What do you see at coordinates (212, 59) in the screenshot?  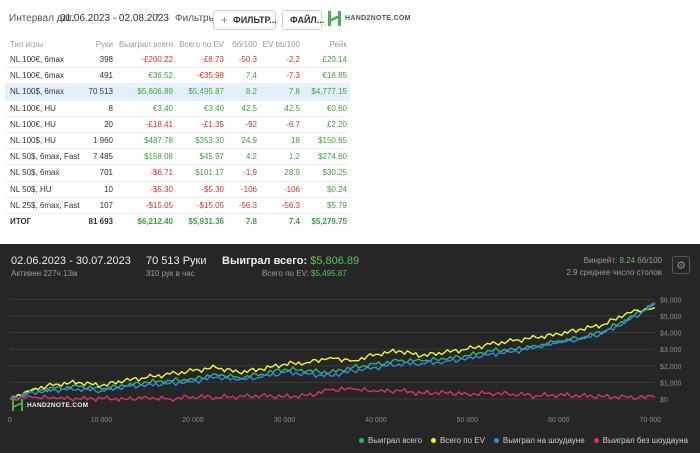 I see `table-cell: -£8.73` at bounding box center [212, 59].